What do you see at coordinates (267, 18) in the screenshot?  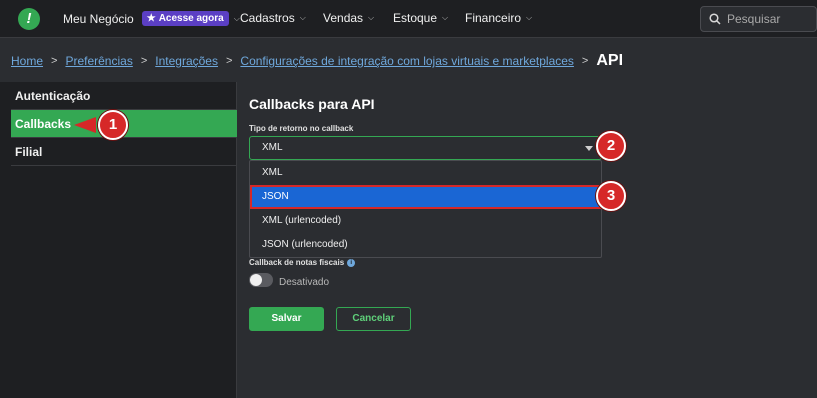 I see `nav-label: Cadastros` at bounding box center [267, 18].